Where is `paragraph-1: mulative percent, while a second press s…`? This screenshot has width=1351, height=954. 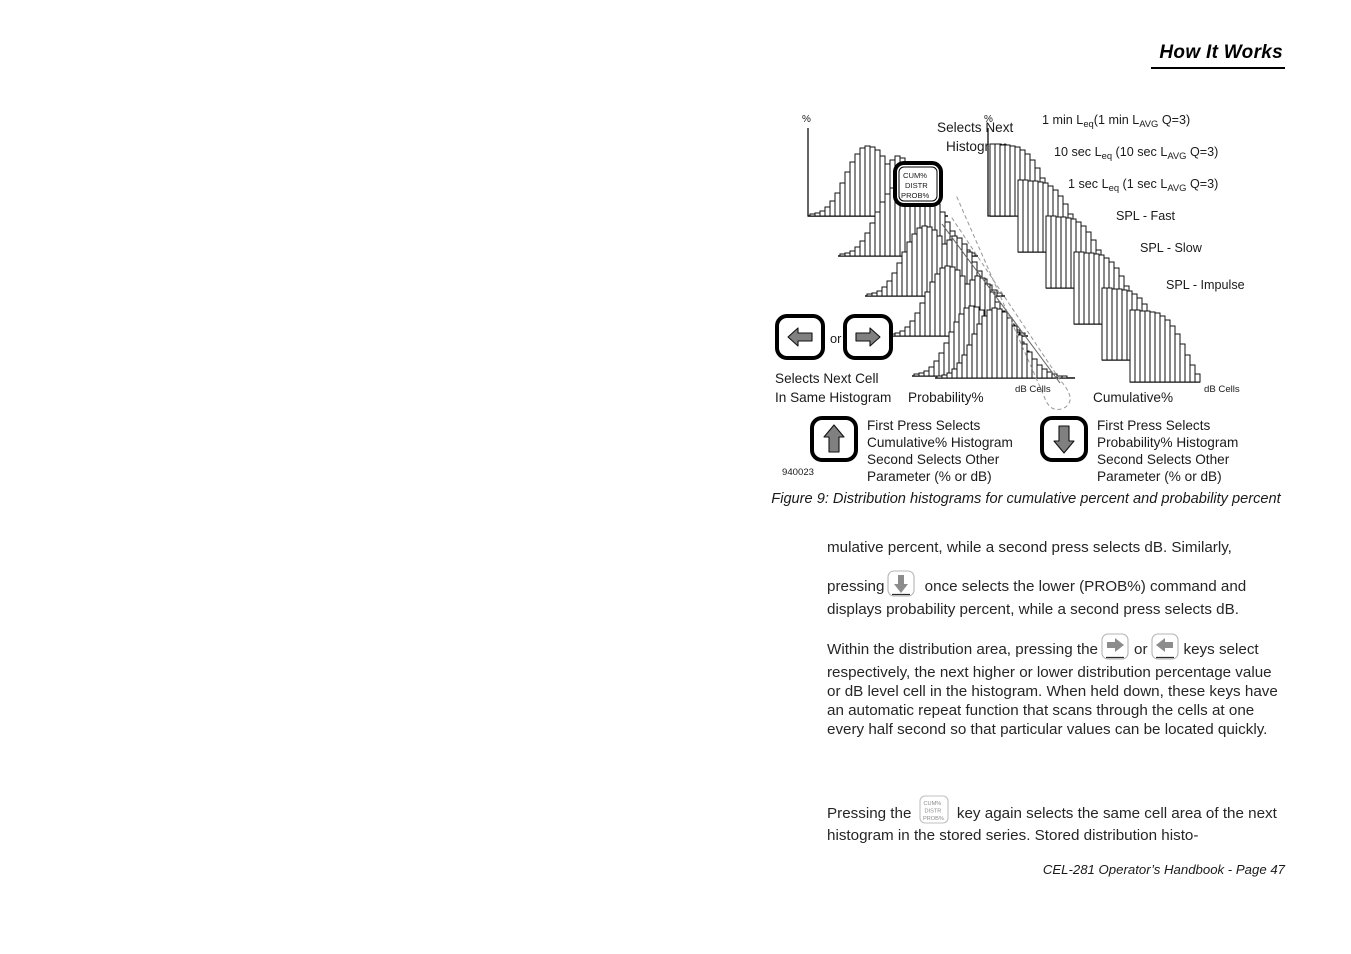 paragraph-1: mulative percent, while a second press s… is located at coordinates (1058, 547).